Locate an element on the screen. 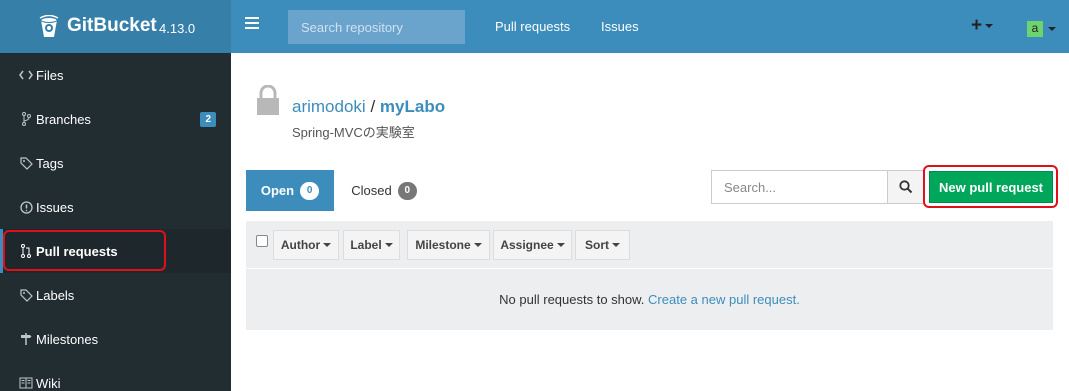  code-icon is located at coordinates (26, 75).